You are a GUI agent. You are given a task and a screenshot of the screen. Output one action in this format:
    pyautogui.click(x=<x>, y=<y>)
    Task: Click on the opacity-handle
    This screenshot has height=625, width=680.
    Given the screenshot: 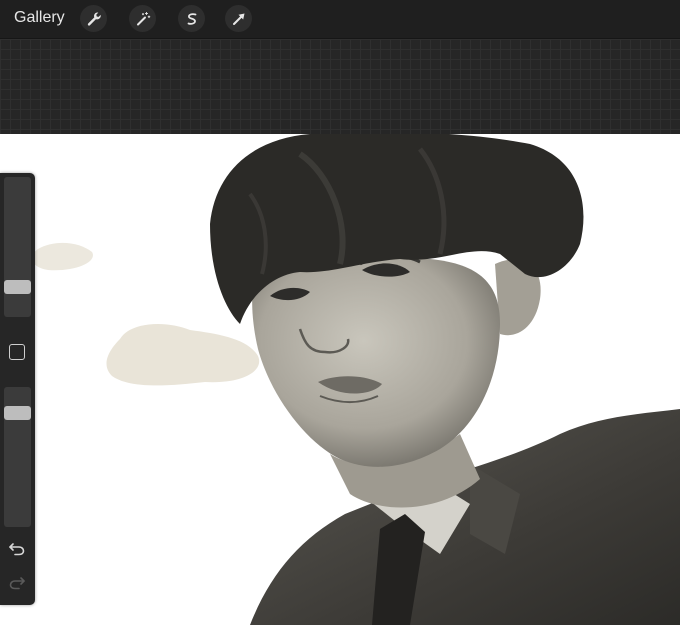 What is the action you would take?
    pyautogui.click(x=17, y=412)
    